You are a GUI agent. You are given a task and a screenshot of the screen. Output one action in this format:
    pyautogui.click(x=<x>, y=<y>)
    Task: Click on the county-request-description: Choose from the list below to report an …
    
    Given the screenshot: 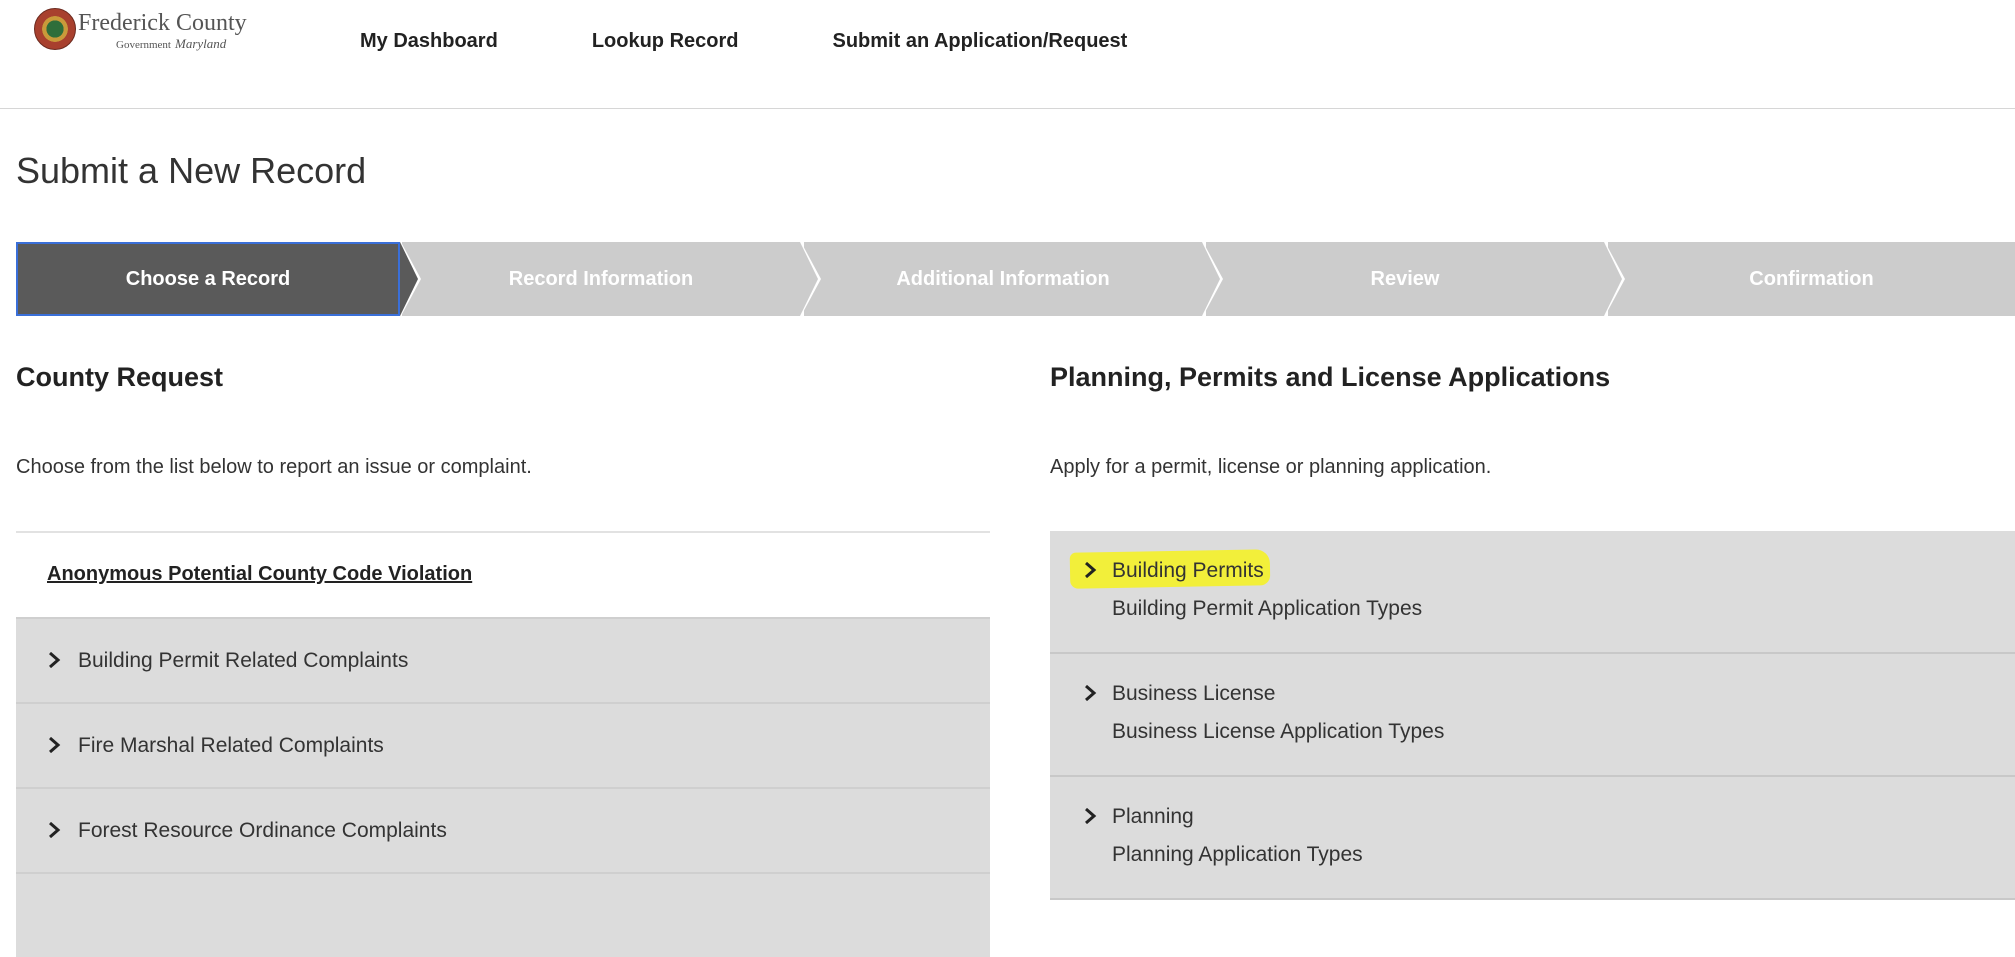 What is the action you would take?
    pyautogui.click(x=274, y=467)
    